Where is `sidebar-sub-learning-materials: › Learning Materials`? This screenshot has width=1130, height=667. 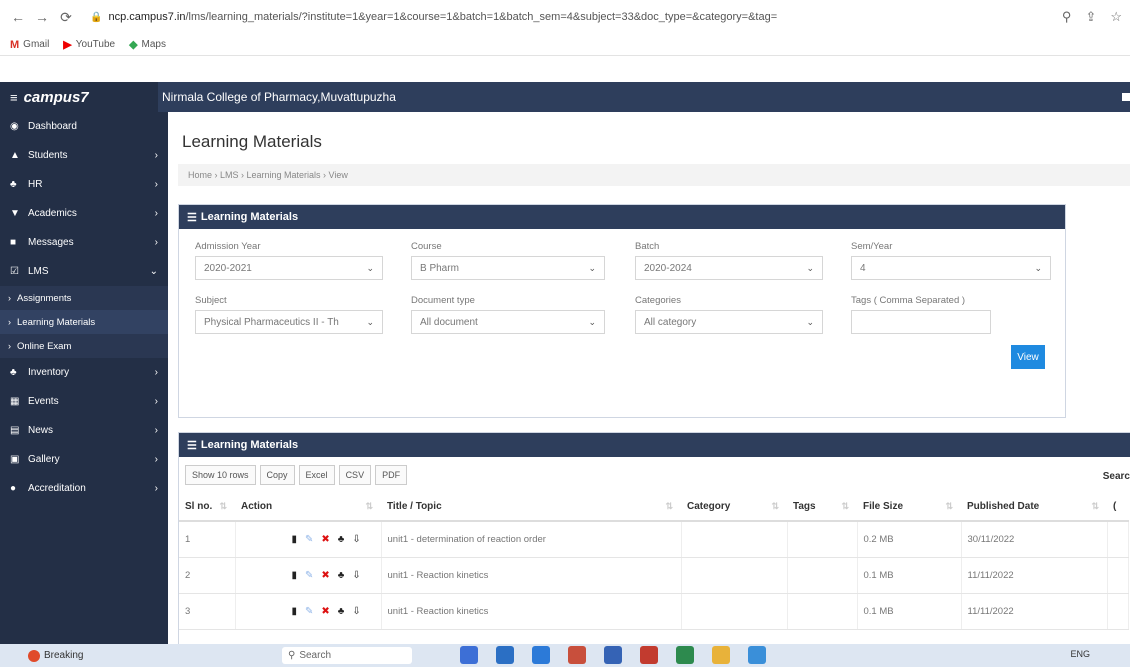 sidebar-sub-learning-materials: › Learning Materials is located at coordinates (84, 322).